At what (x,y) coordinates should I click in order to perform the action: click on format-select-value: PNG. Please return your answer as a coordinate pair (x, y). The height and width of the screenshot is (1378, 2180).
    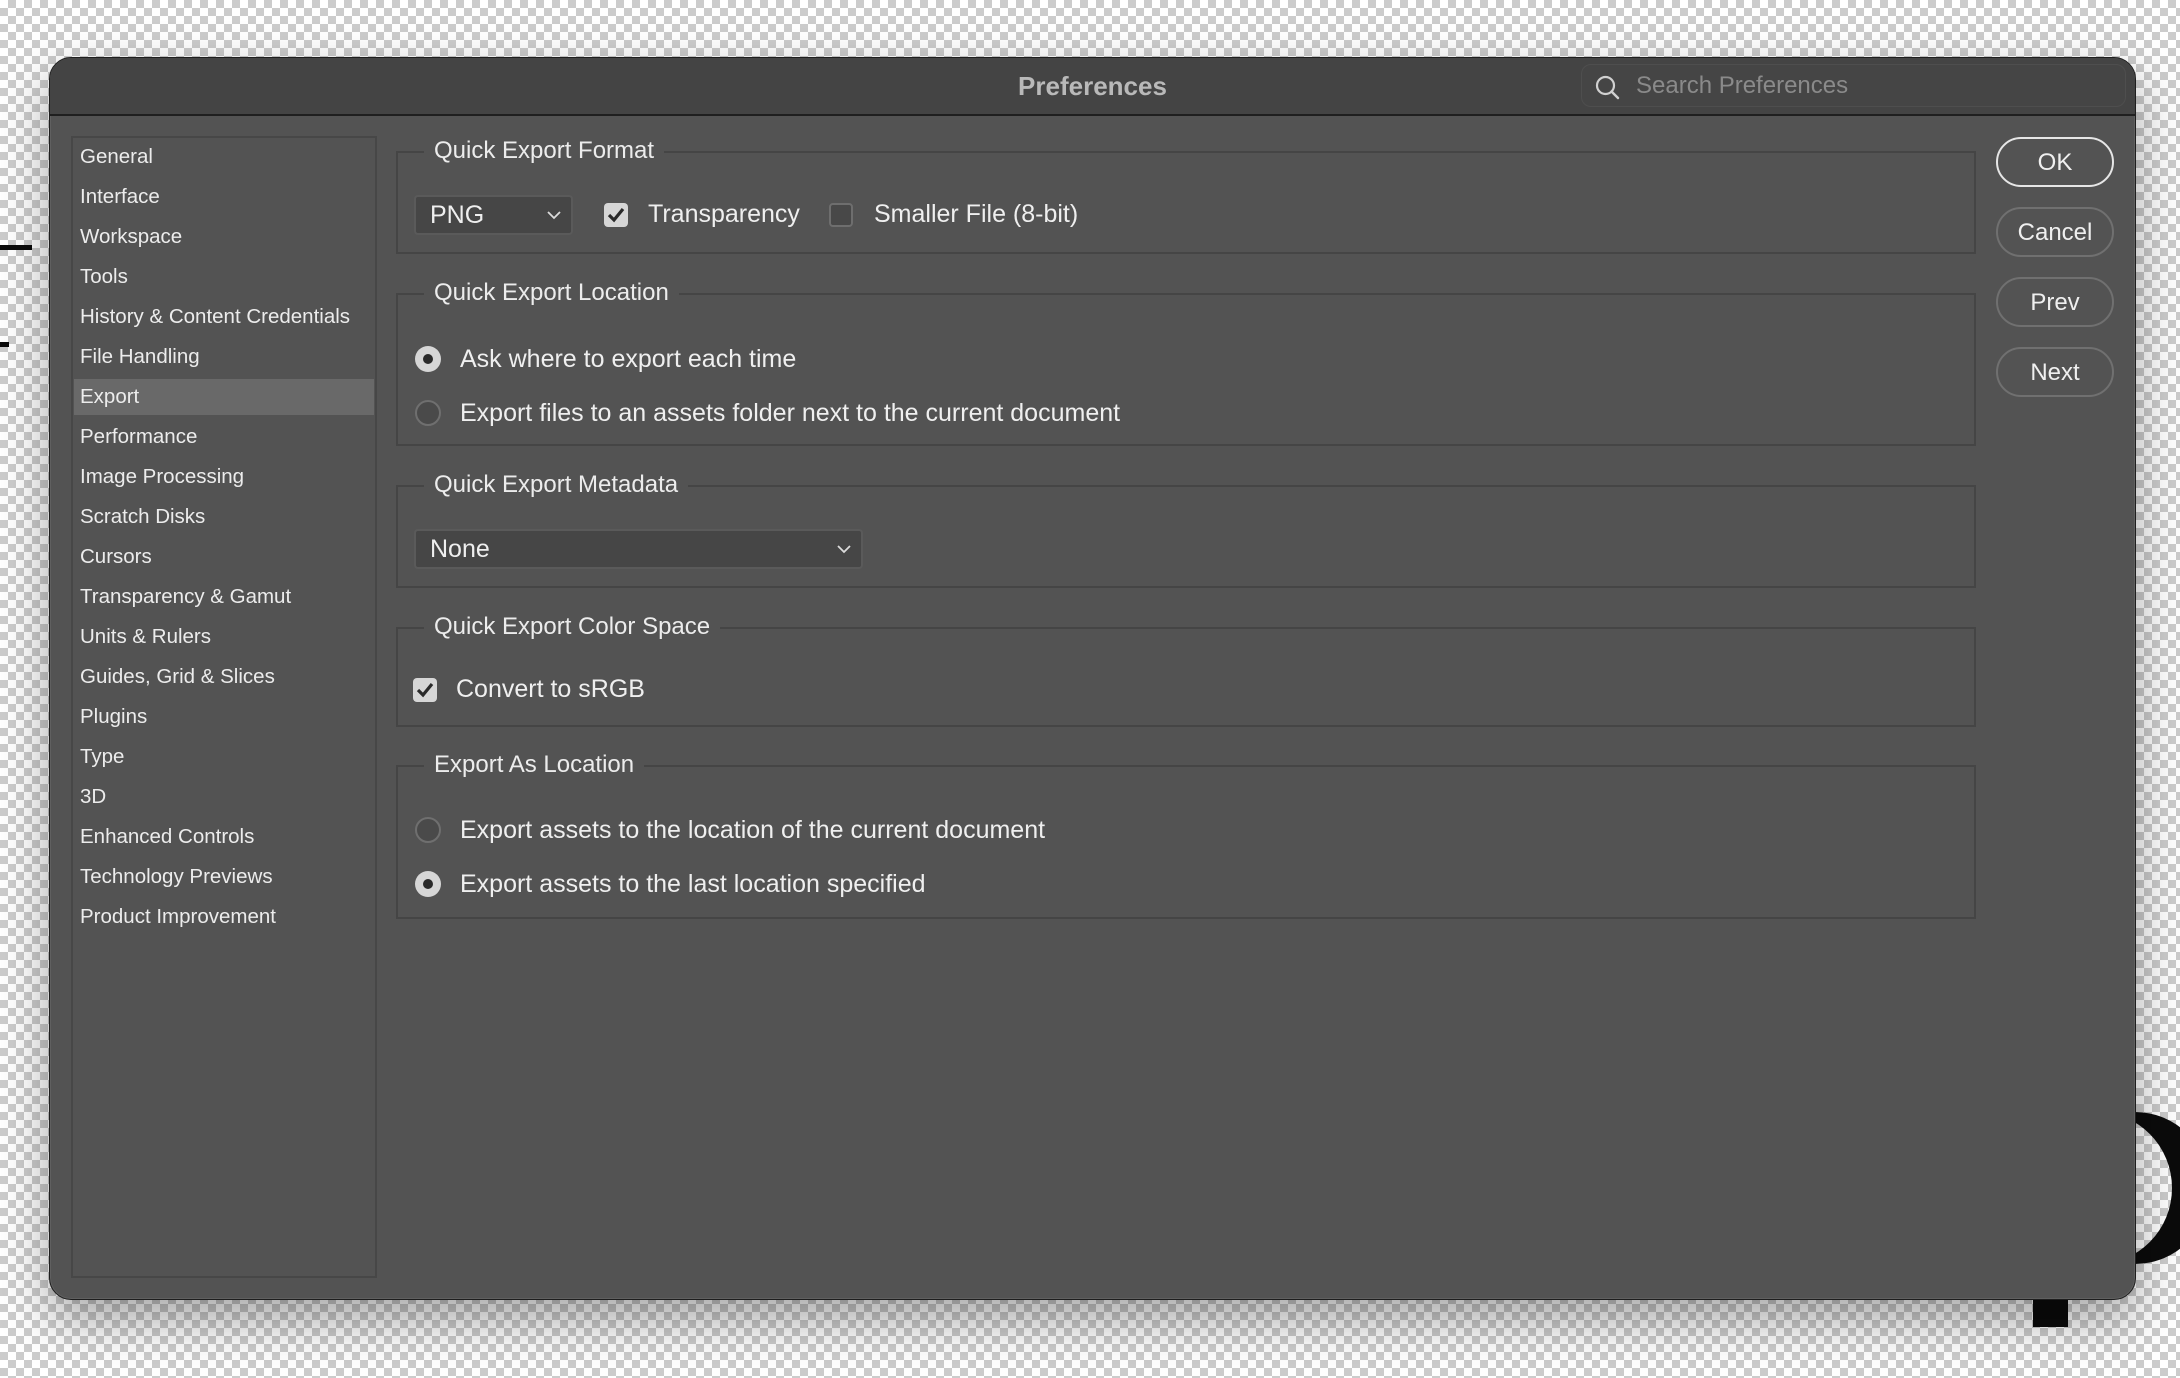
    Looking at the image, I should click on (457, 215).